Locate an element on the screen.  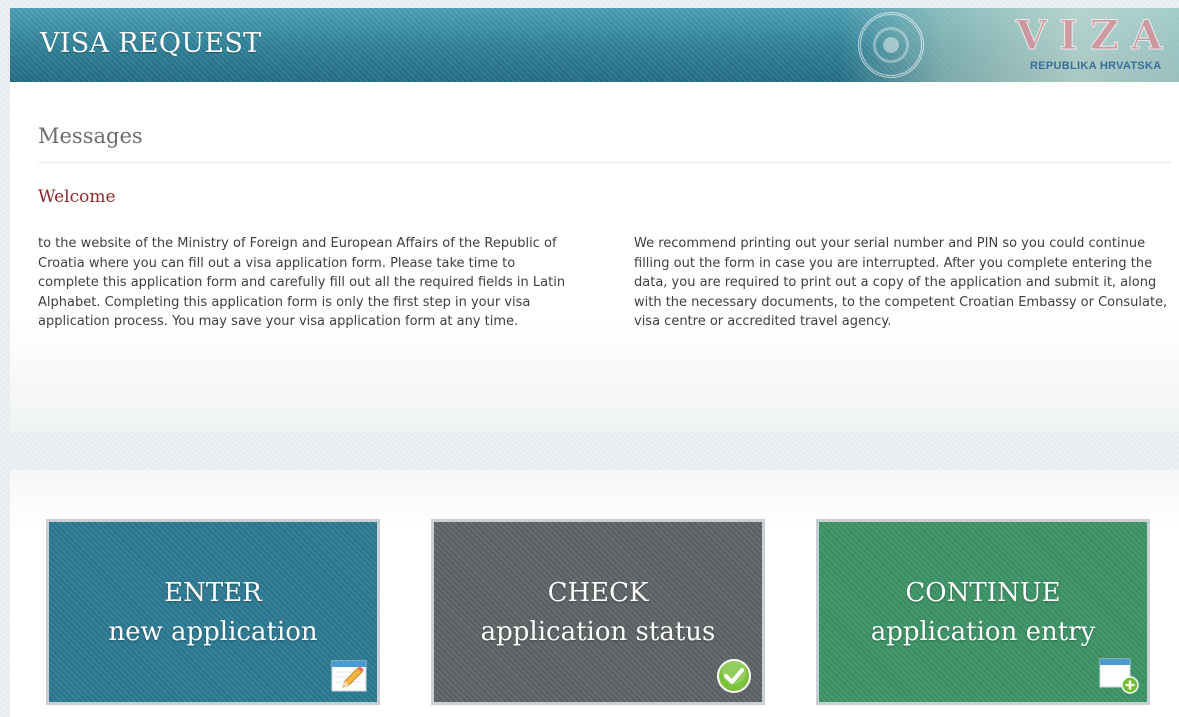
tile-title: CONTINUE is located at coordinates (983, 593).